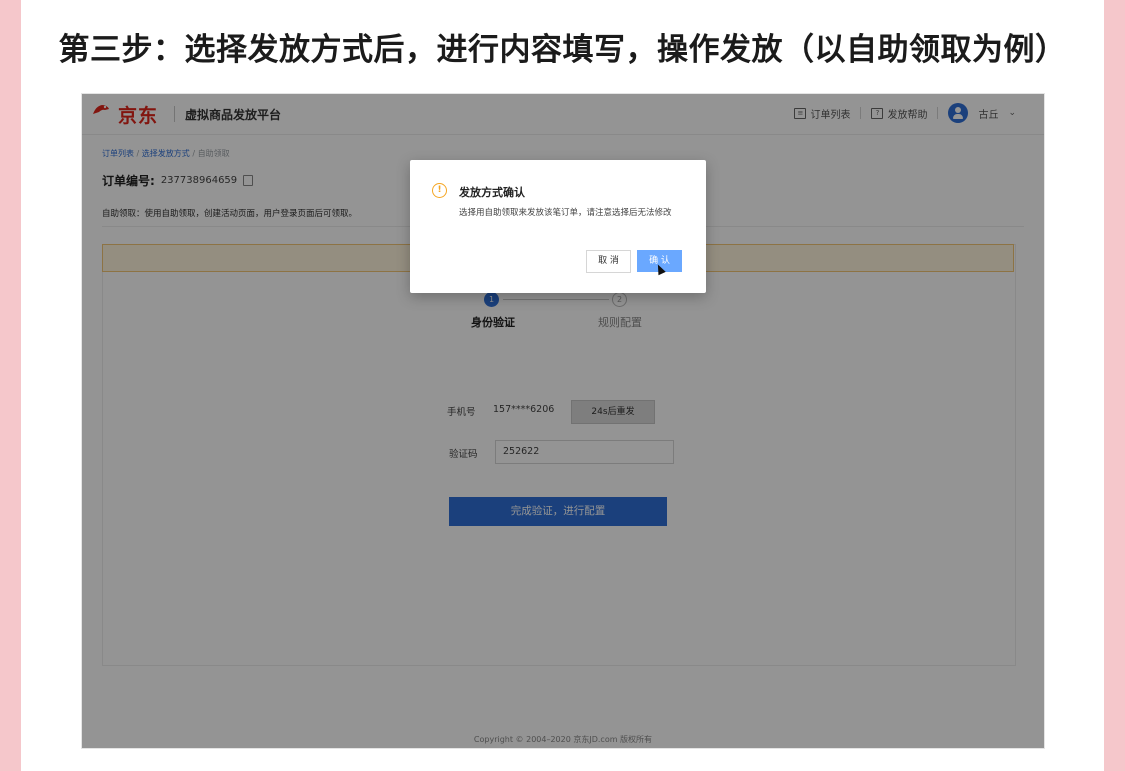 The width and height of the screenshot is (1125, 771). Describe the element at coordinates (10, 385) in the screenshot. I see `left-pink-border` at that location.